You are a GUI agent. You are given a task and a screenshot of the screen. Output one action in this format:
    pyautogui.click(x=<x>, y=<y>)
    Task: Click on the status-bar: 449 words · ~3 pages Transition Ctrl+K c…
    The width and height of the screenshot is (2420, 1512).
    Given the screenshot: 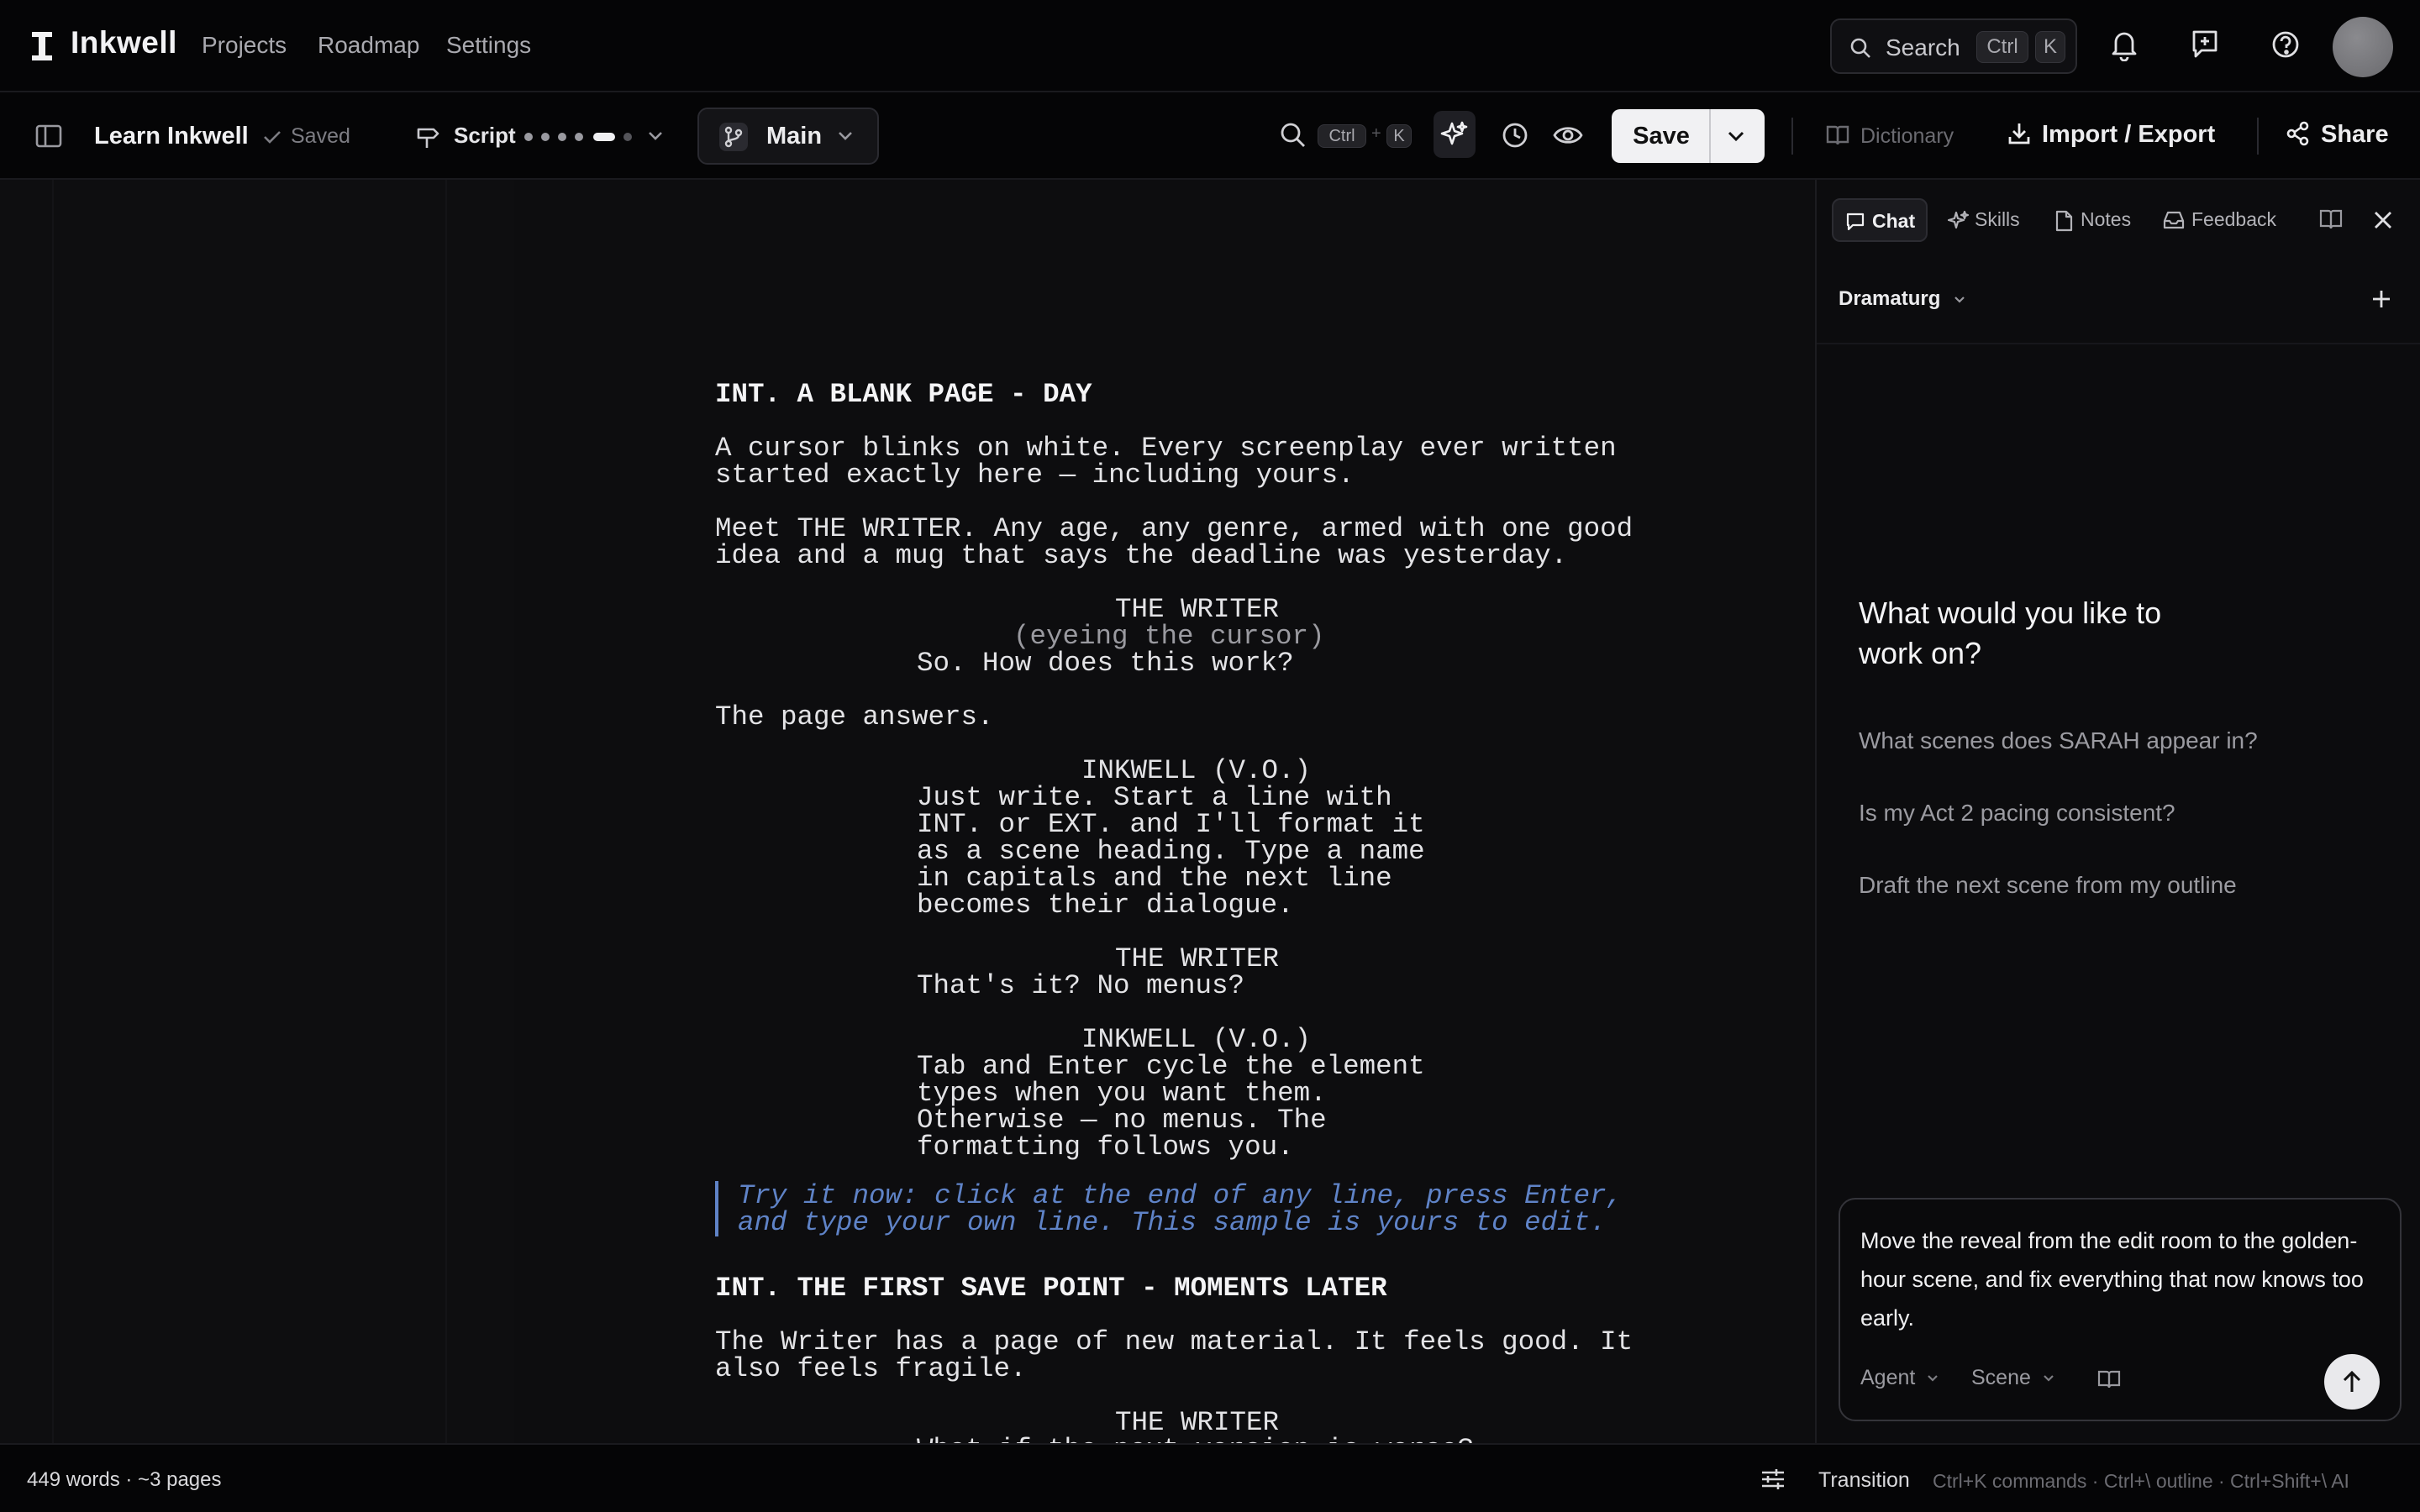 What is the action you would take?
    pyautogui.click(x=1210, y=1477)
    